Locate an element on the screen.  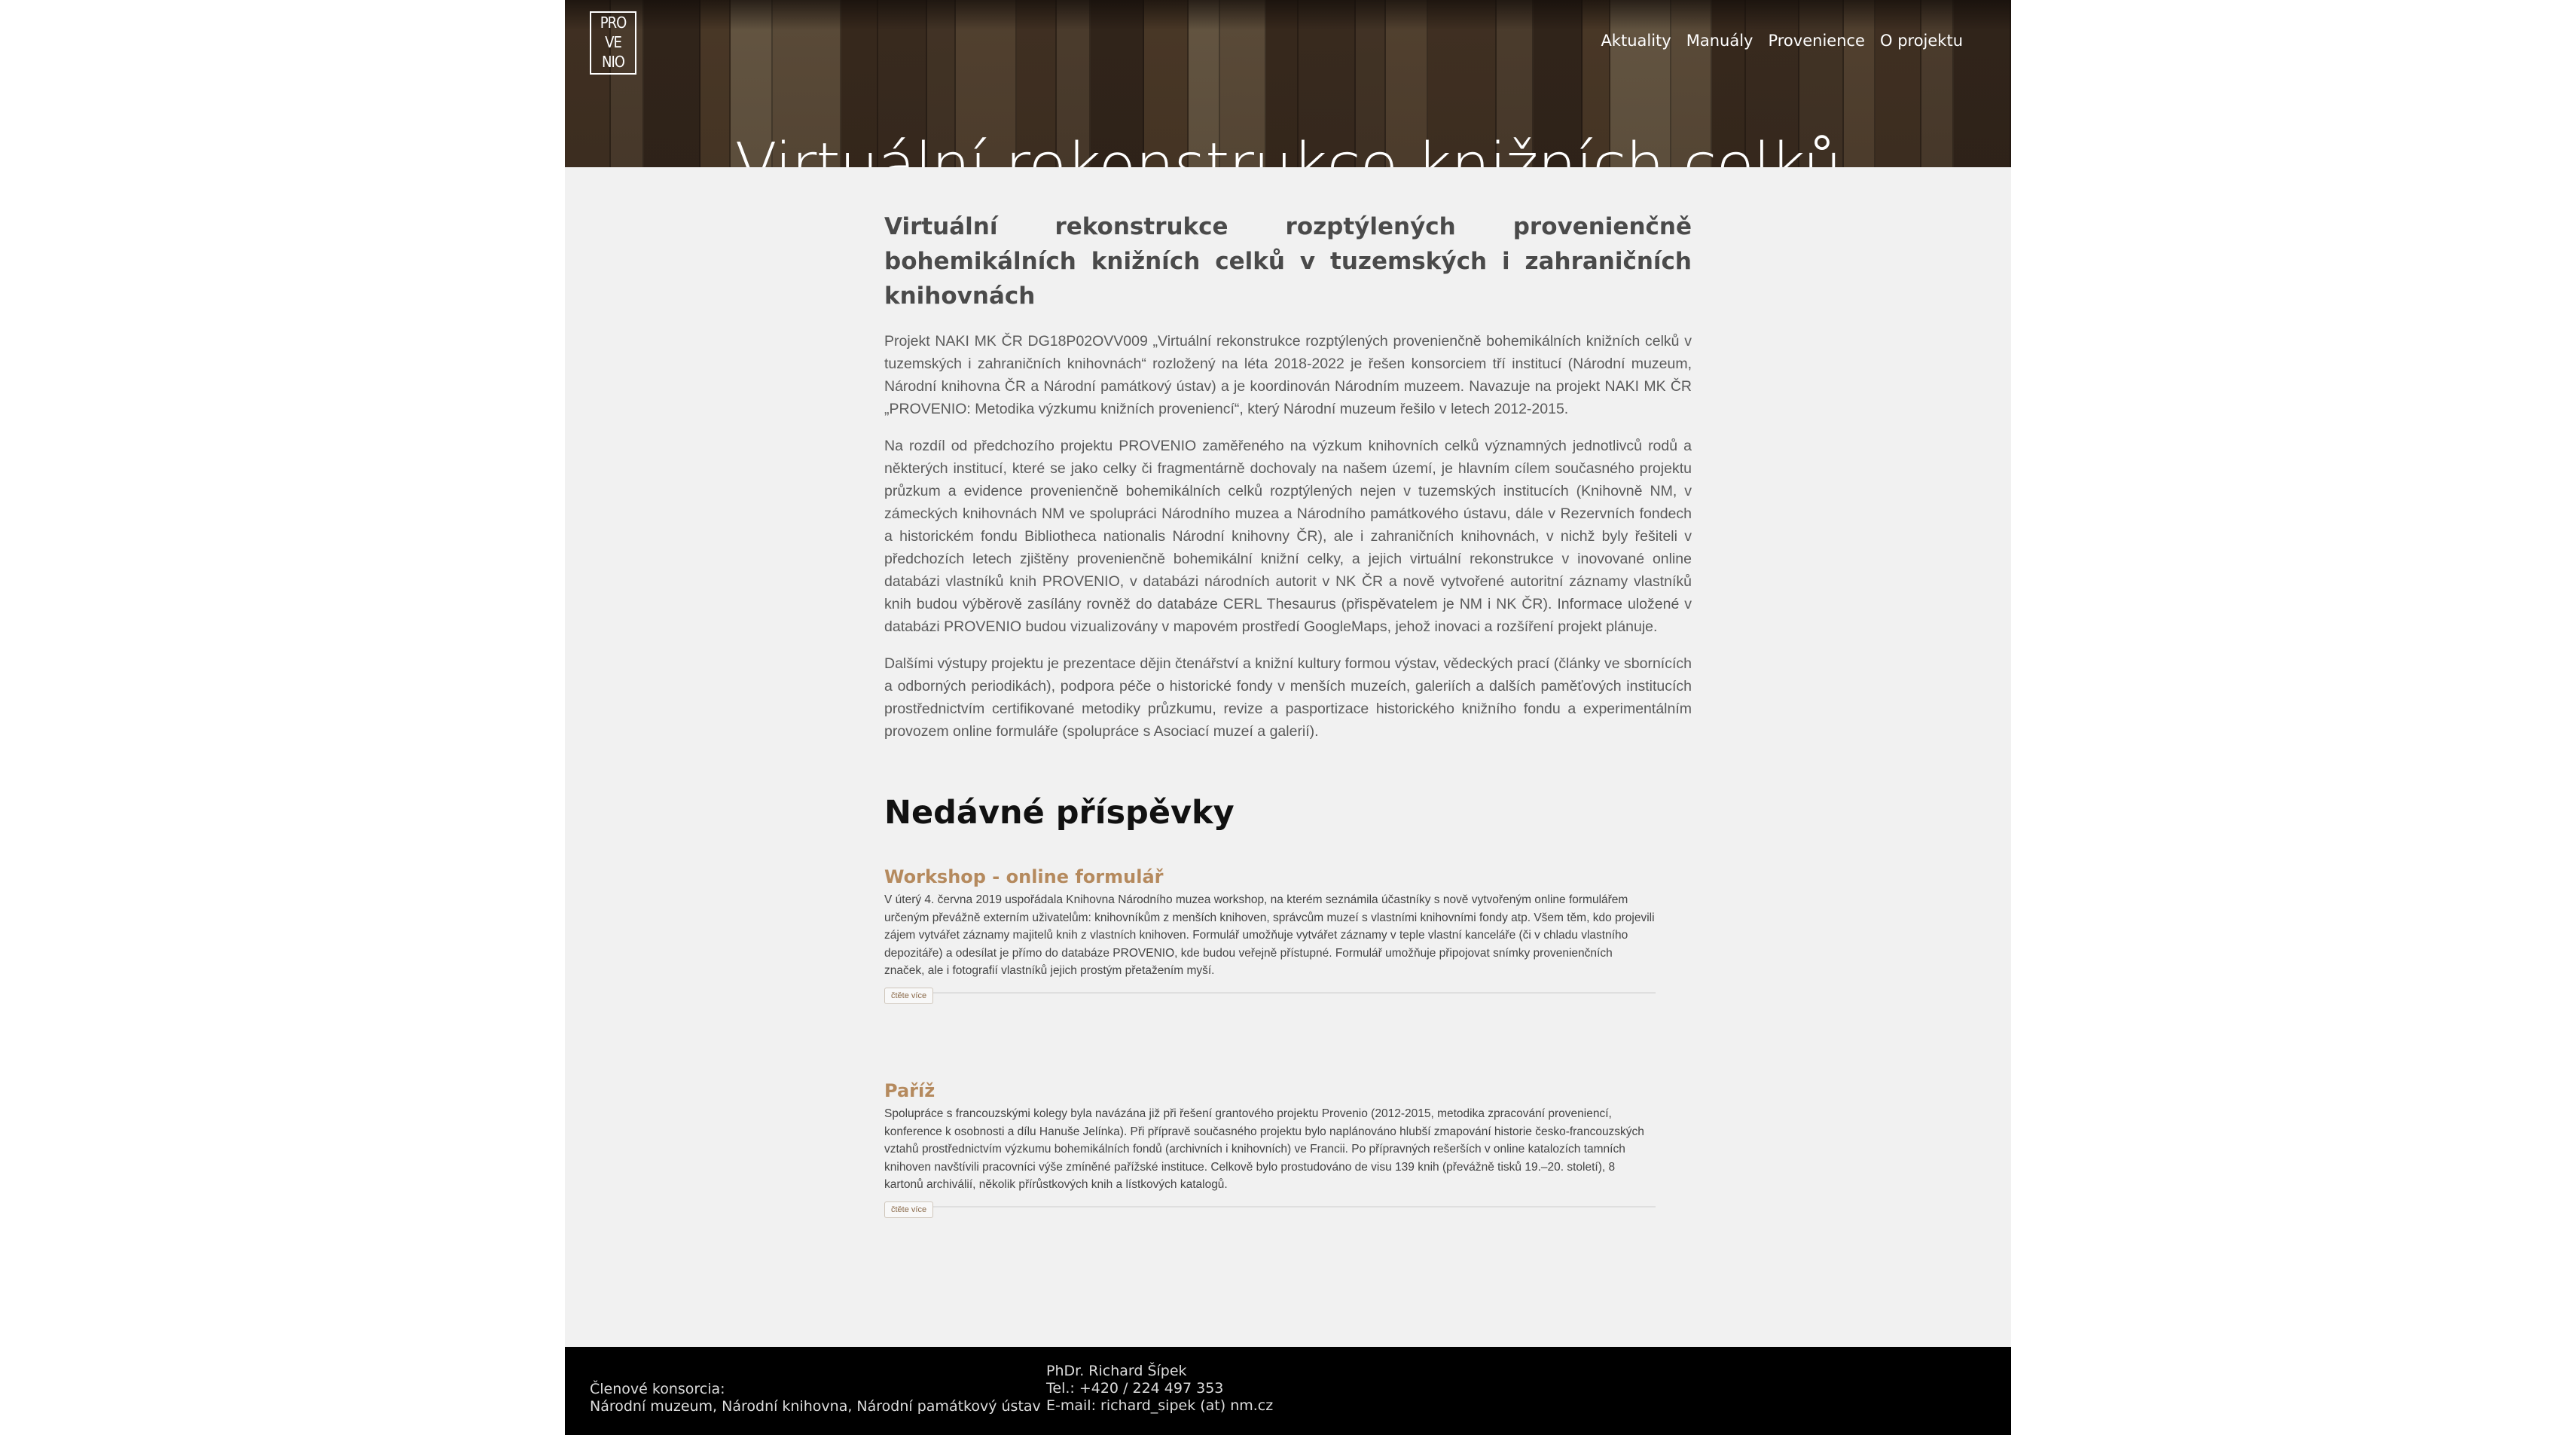
recent-posts-heading: Nedávné příspěvky is located at coordinates (1059, 813).